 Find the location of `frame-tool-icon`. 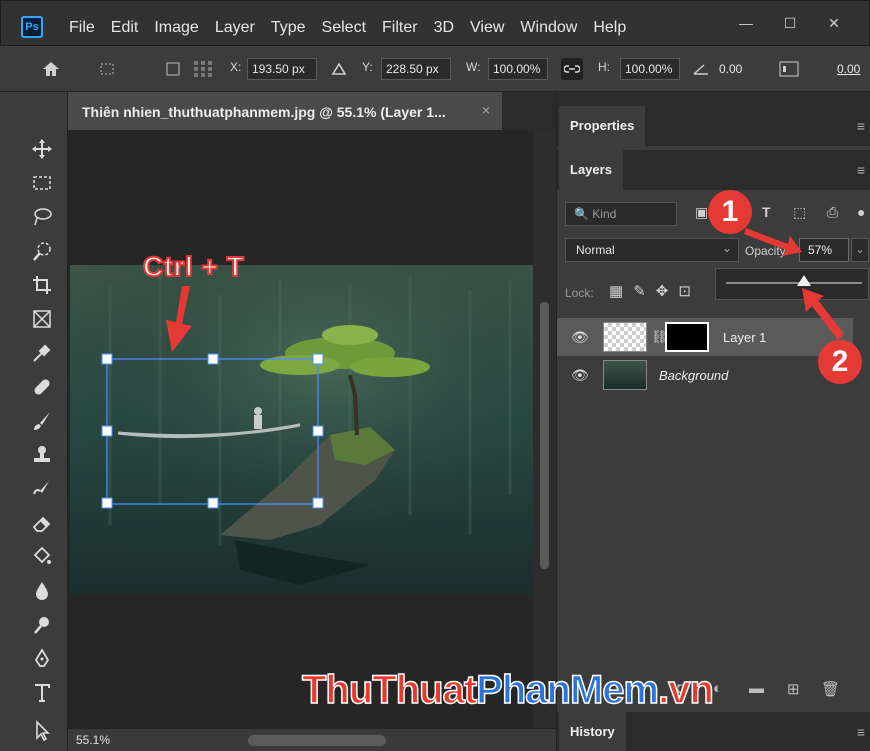

frame-tool-icon is located at coordinates (42, 319).